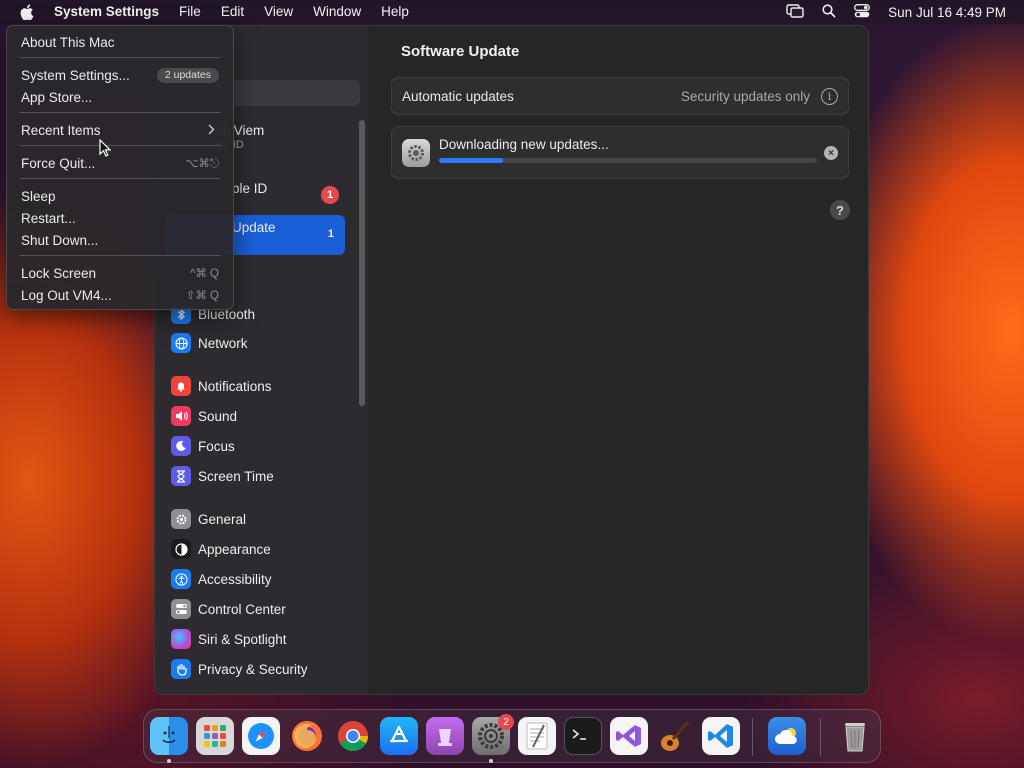  Describe the element at coordinates (216, 446) in the screenshot. I see `sidebar-item-label: Focus` at that location.